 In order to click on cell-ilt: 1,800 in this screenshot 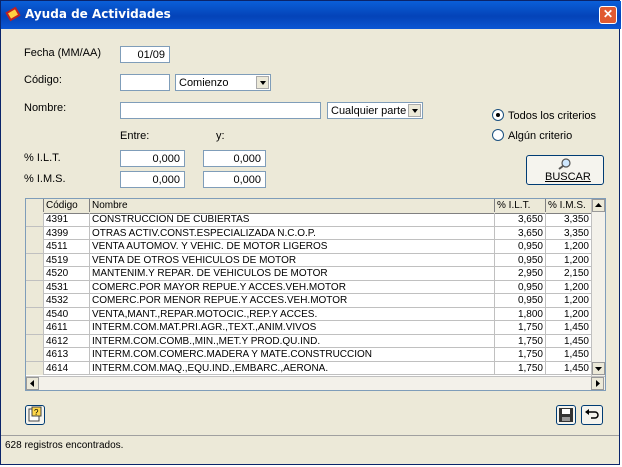, I will do `click(520, 314)`.